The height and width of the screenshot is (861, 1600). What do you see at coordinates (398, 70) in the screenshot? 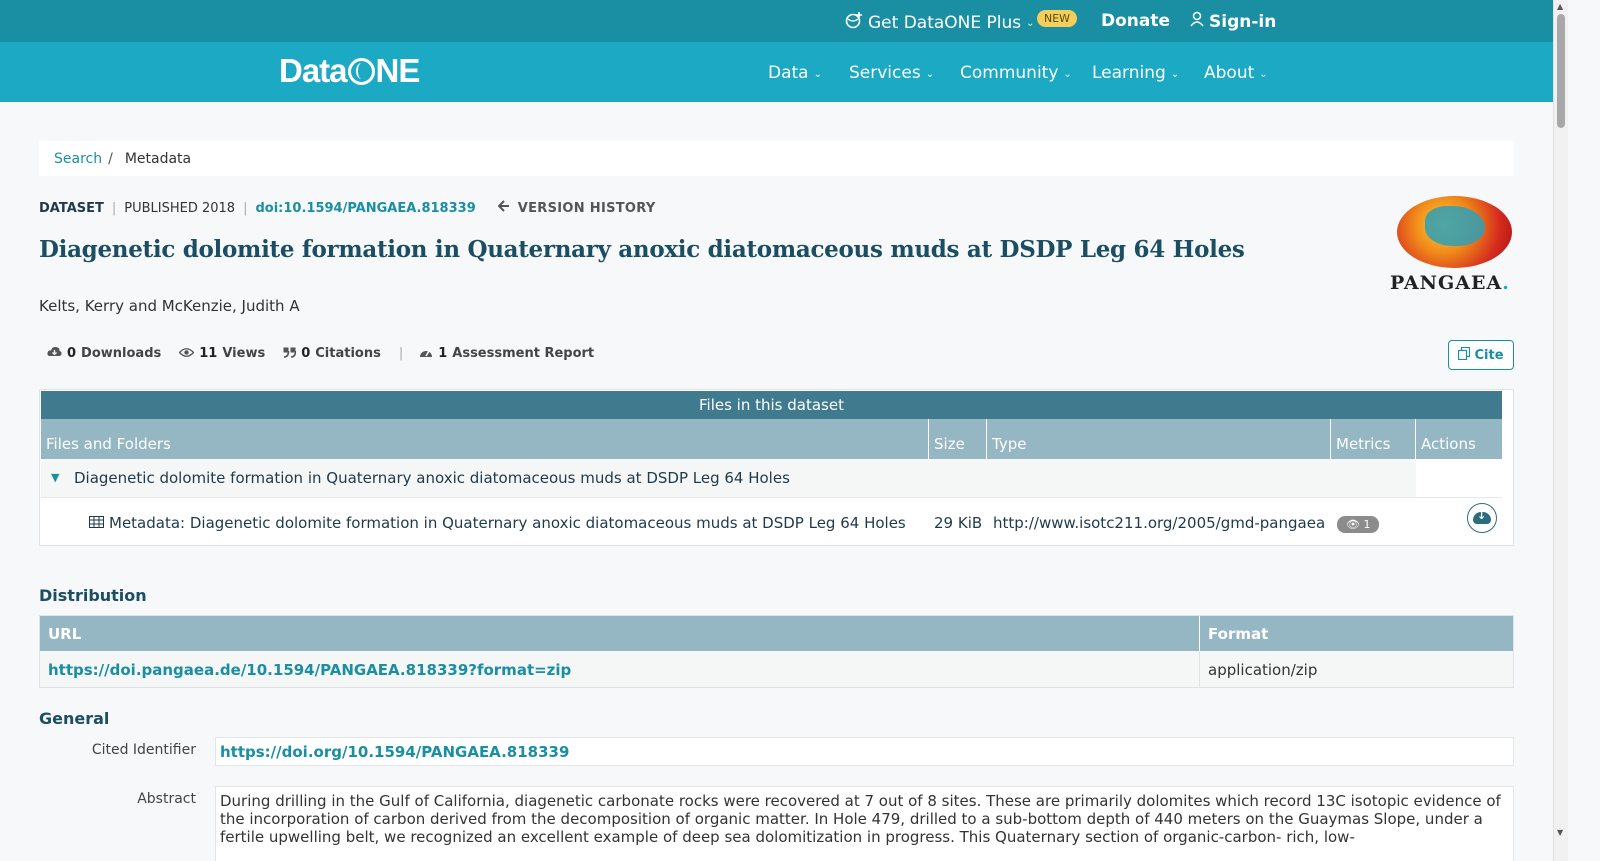
I see `logo-text-right: NE` at bounding box center [398, 70].